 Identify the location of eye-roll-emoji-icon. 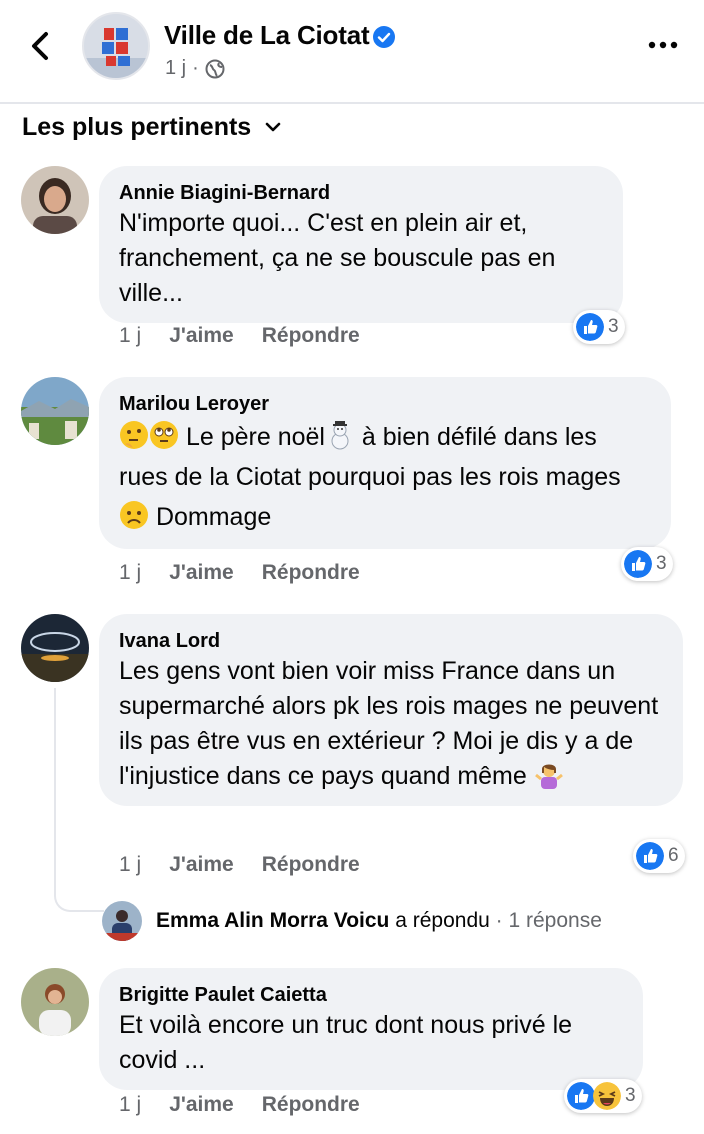
(164, 435).